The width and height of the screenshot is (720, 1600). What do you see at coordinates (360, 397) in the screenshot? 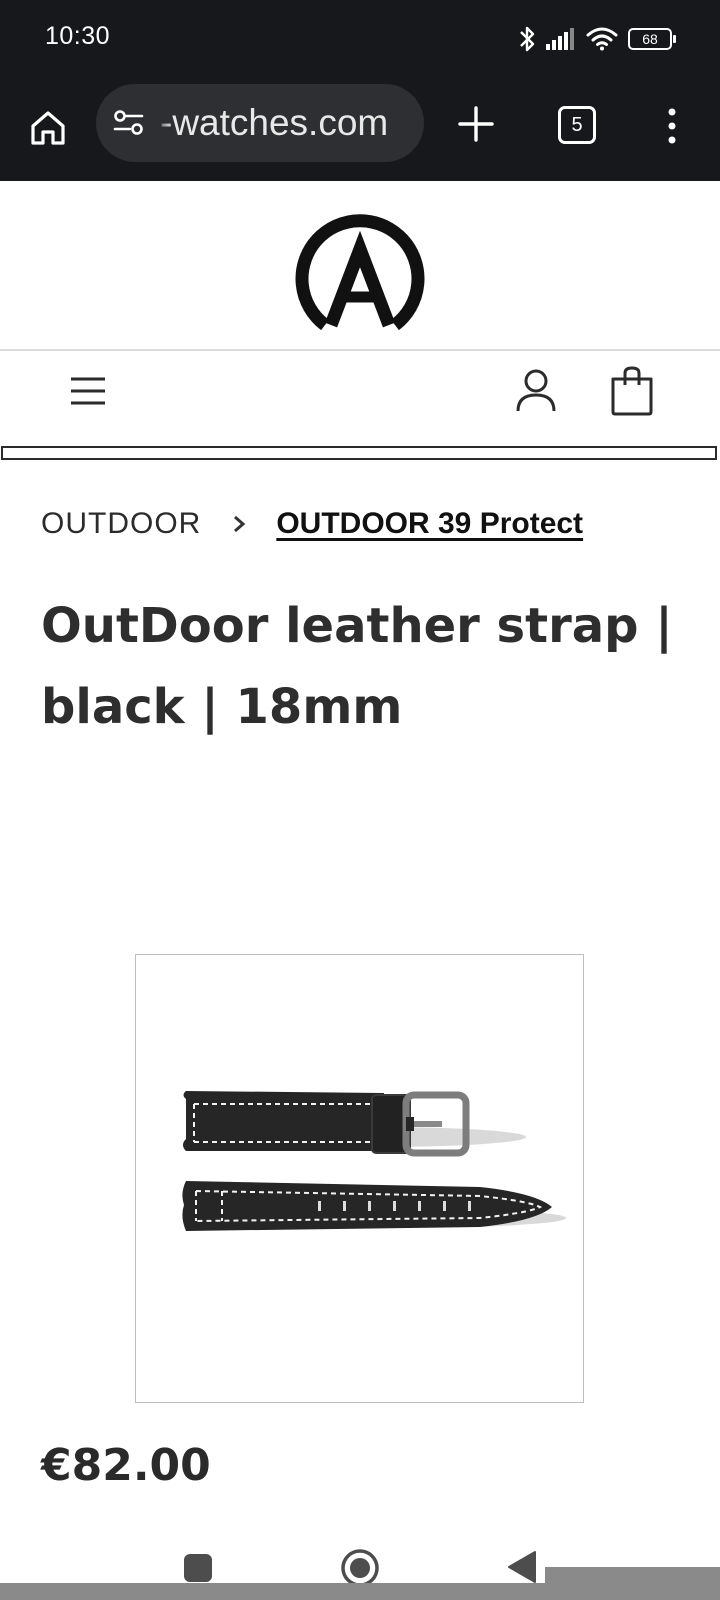
I see `site-nav` at bounding box center [360, 397].